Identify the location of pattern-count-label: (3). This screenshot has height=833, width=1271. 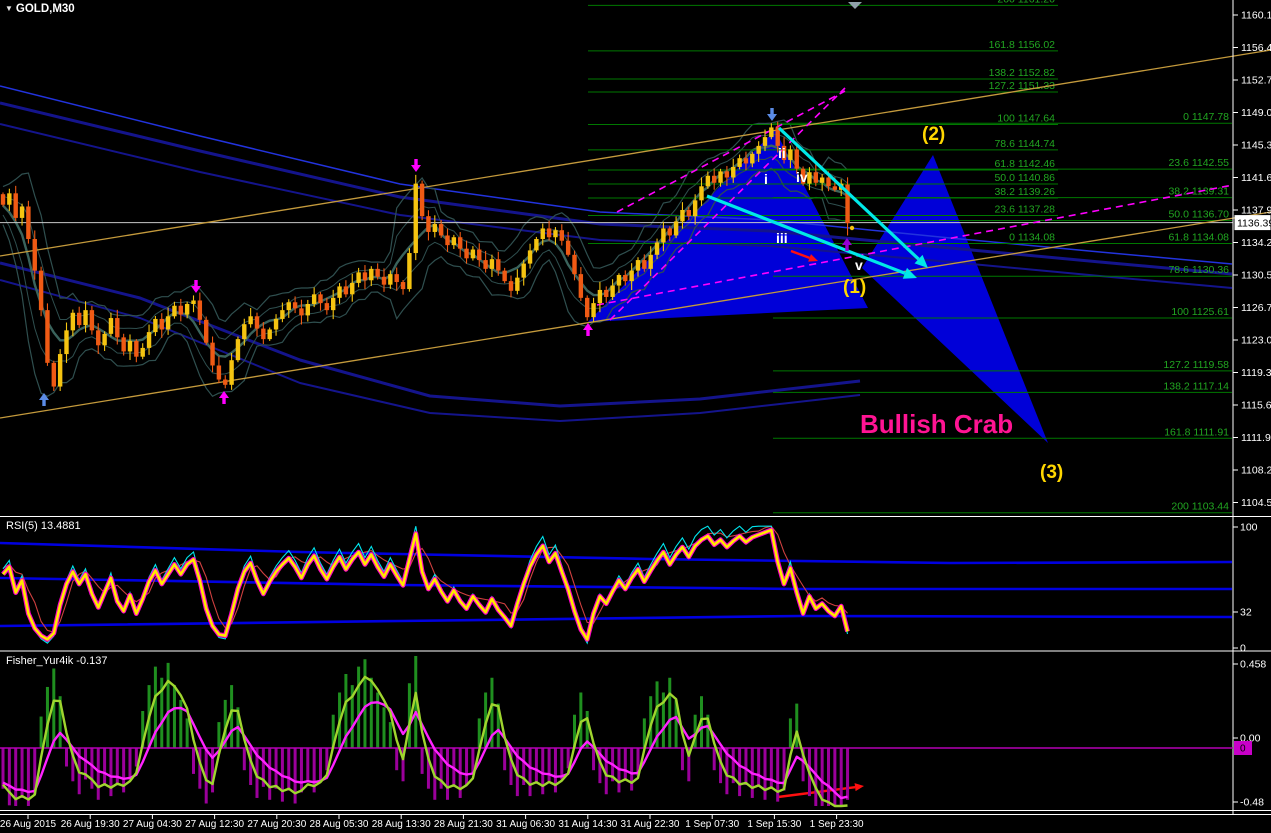
(1051, 472).